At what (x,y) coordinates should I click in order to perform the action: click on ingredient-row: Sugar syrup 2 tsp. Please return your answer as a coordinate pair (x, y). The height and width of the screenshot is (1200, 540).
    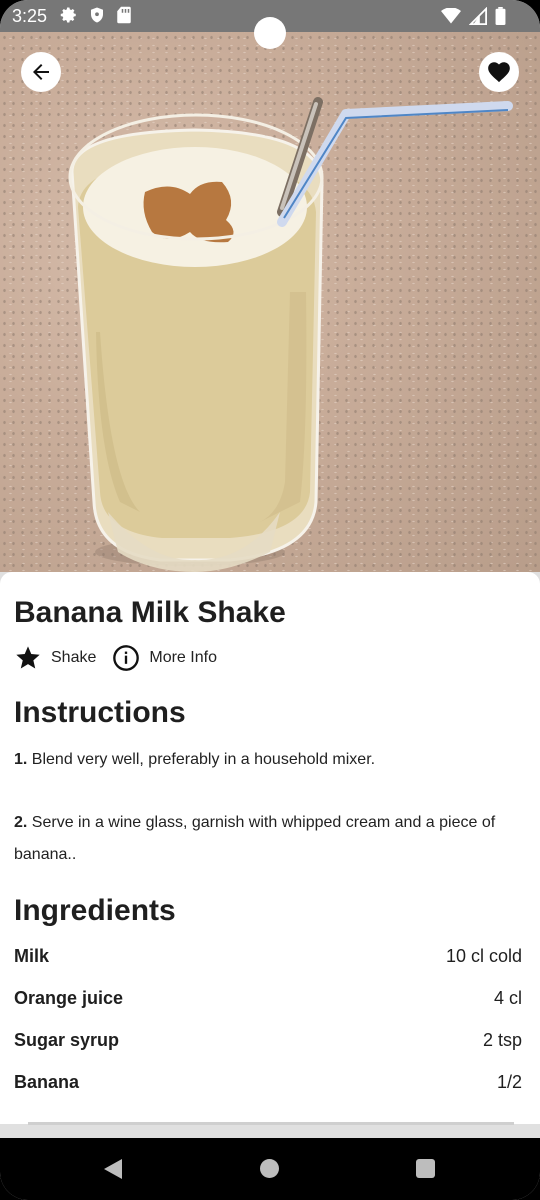
    Looking at the image, I should click on (268, 1040).